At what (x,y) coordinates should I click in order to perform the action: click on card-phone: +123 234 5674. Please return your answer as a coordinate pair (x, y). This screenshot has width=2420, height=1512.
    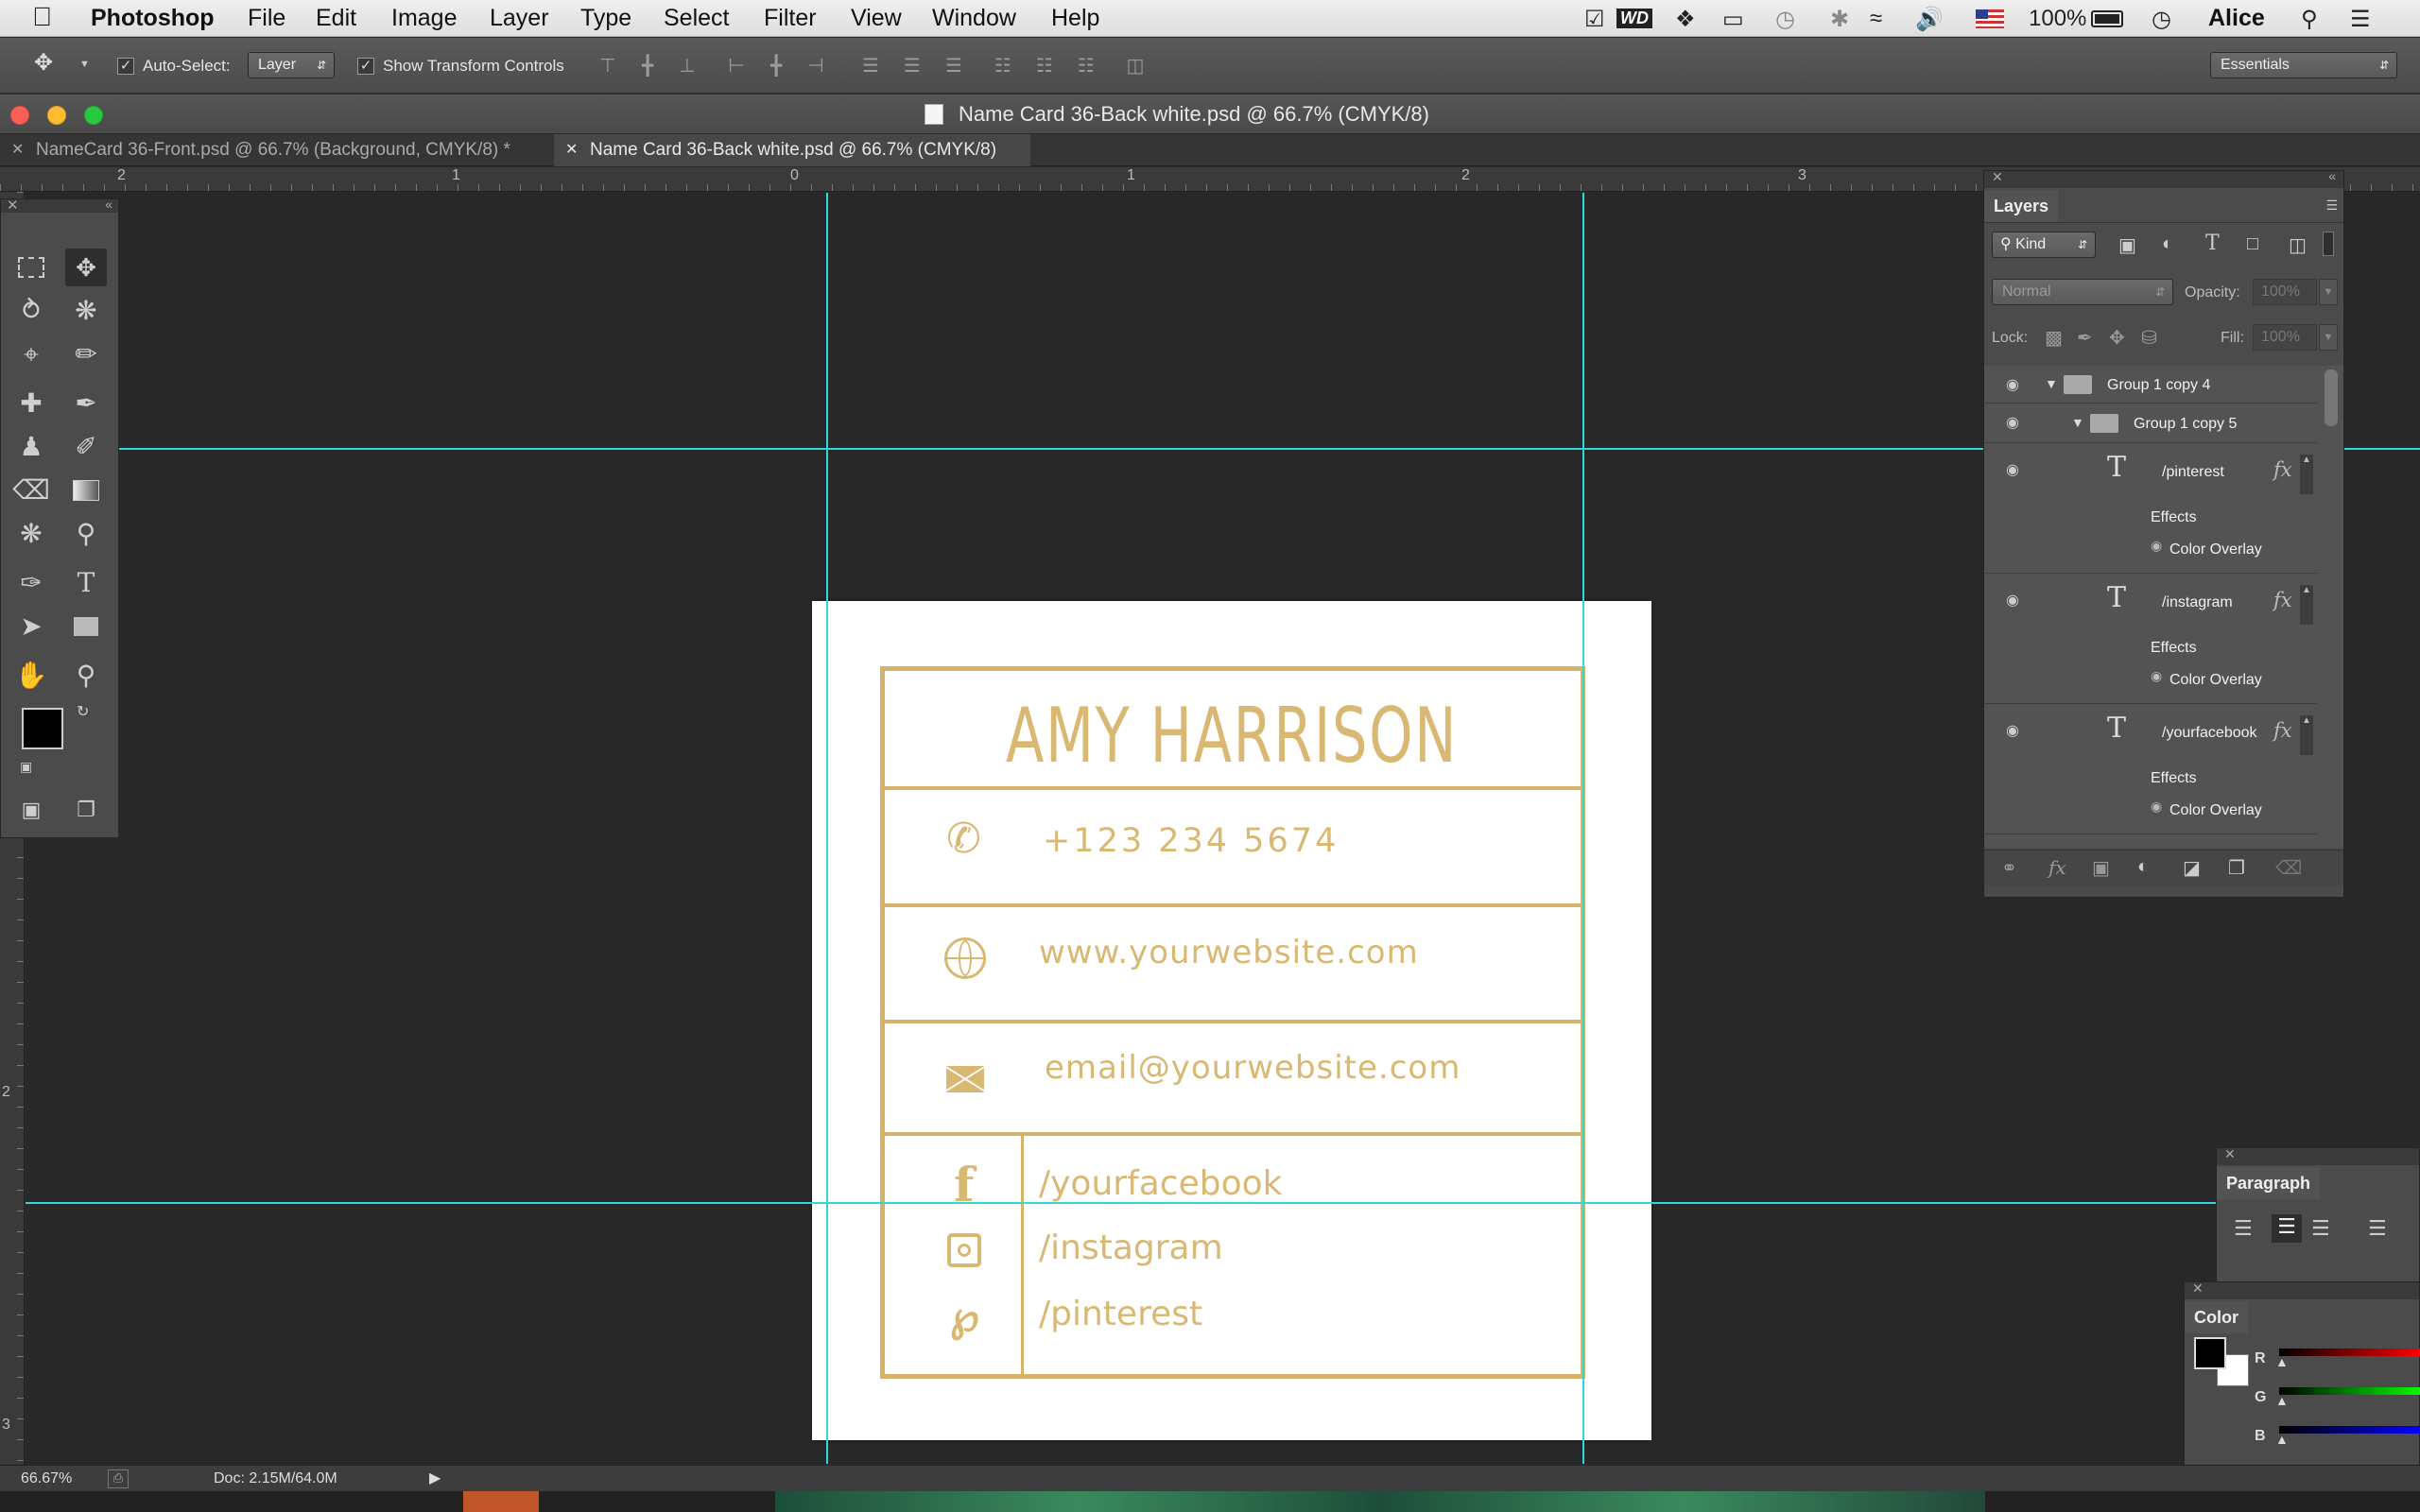
    Looking at the image, I should click on (1191, 841).